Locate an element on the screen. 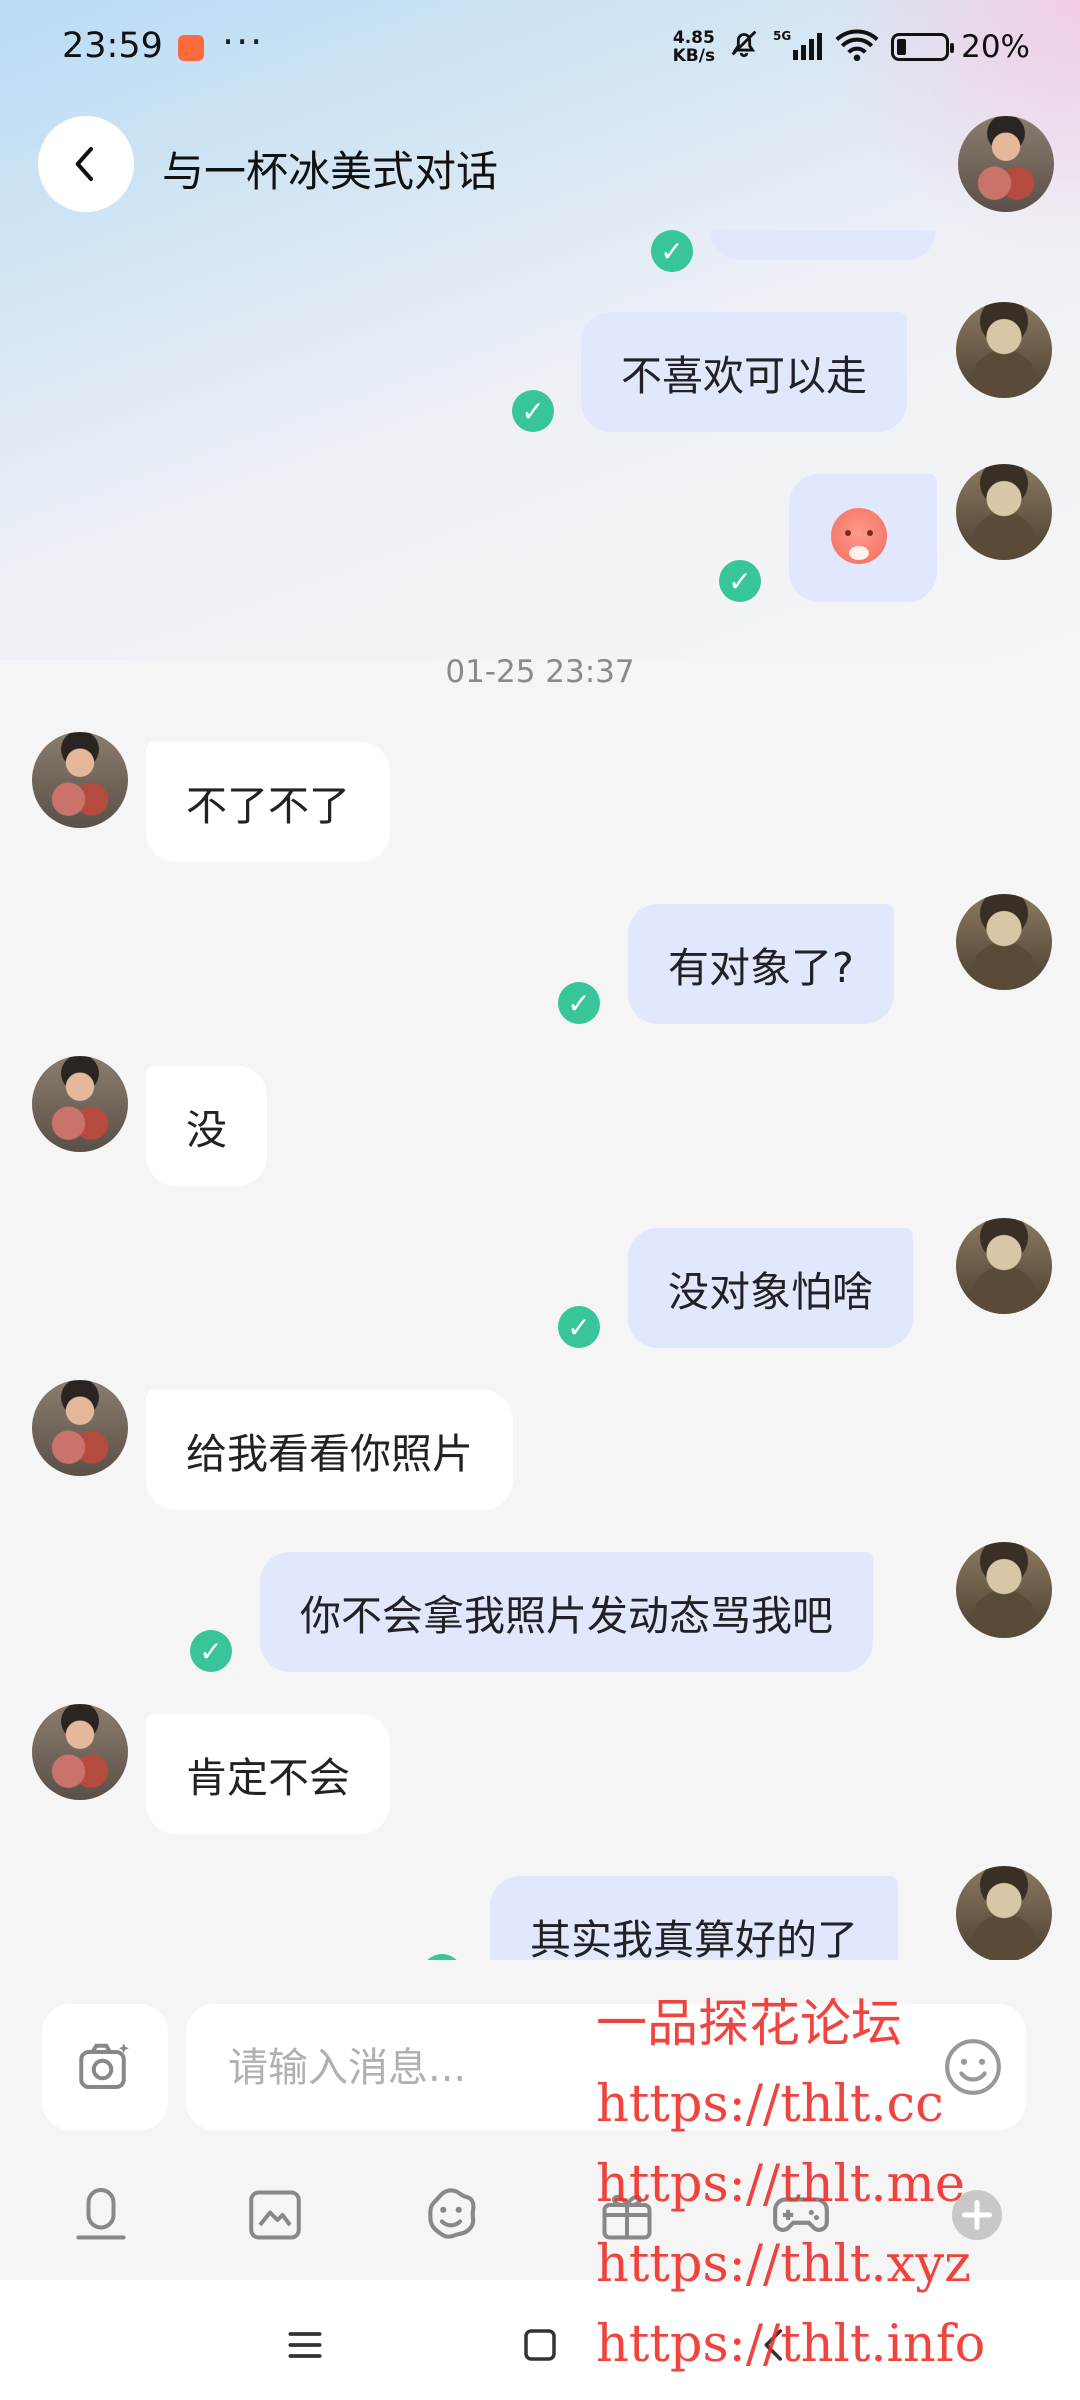  message-text: 没对象怕啥 is located at coordinates (770, 1292).